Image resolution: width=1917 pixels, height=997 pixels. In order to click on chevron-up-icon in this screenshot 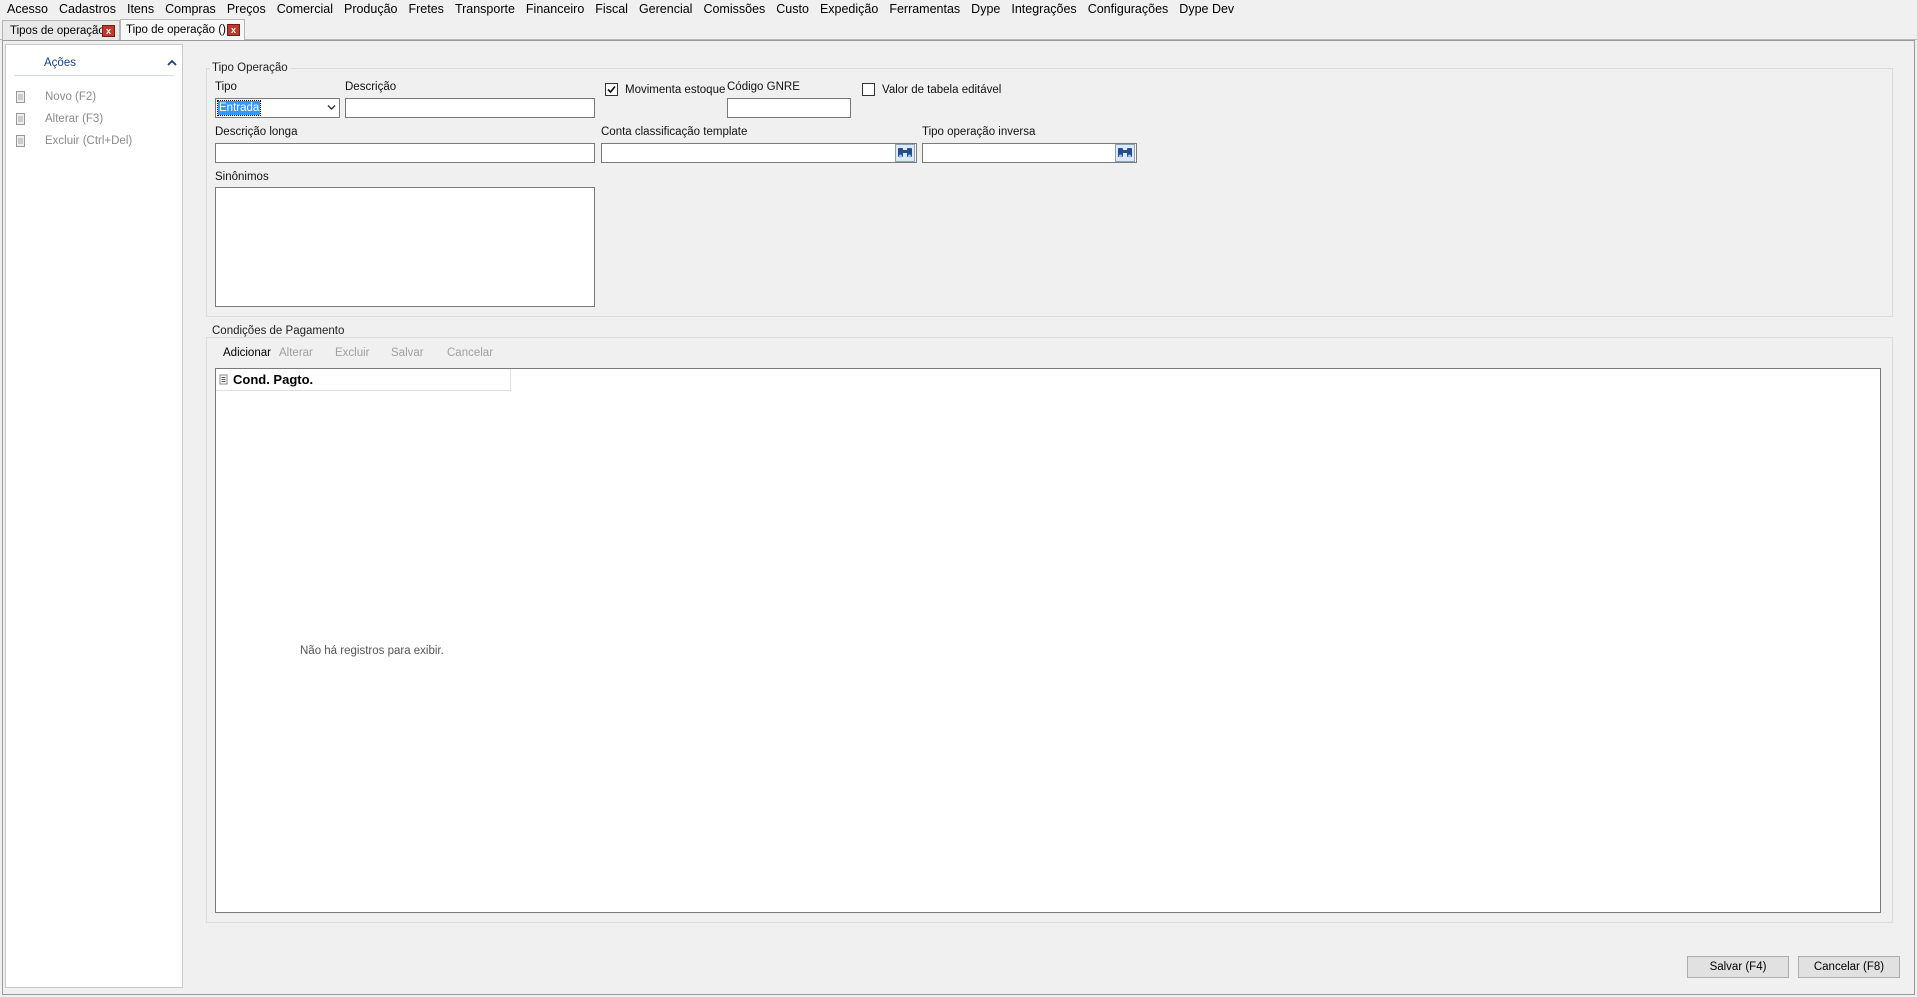, I will do `click(172, 63)`.